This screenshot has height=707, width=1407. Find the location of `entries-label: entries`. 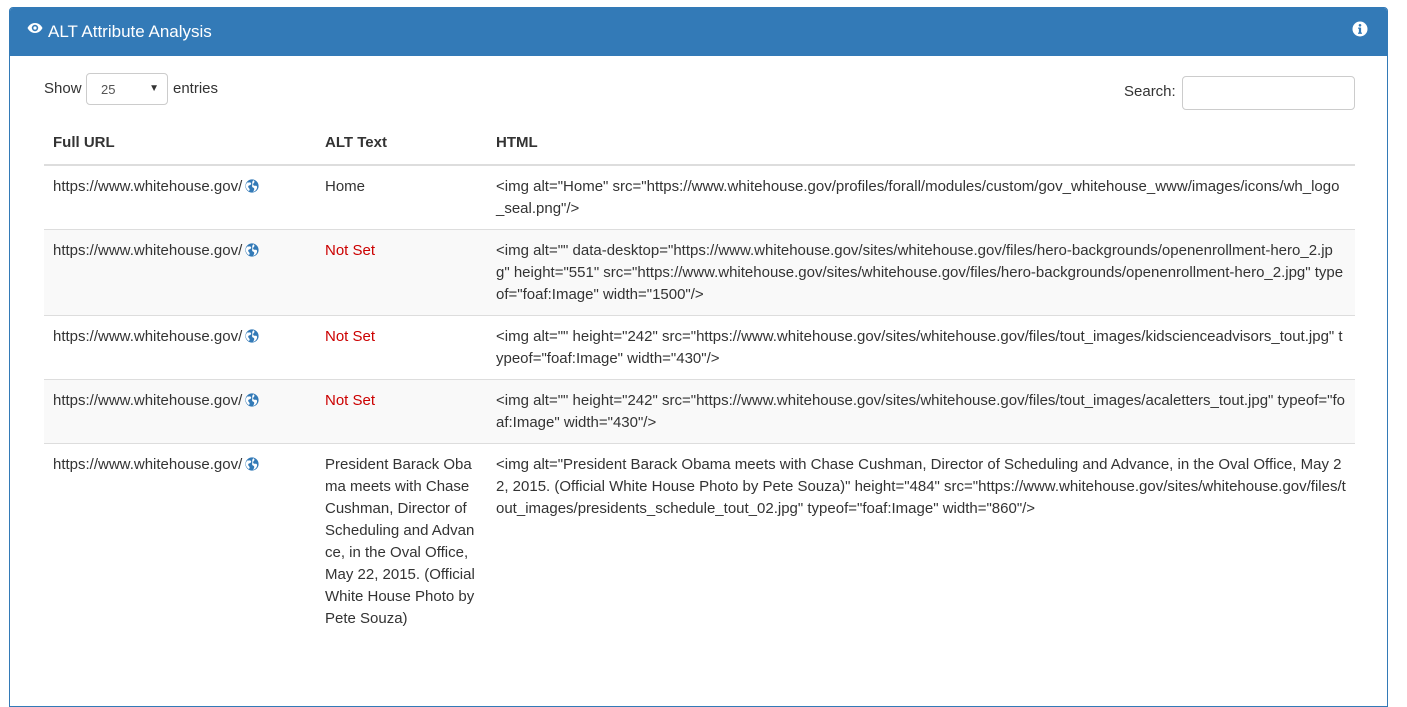

entries-label: entries is located at coordinates (196, 88).